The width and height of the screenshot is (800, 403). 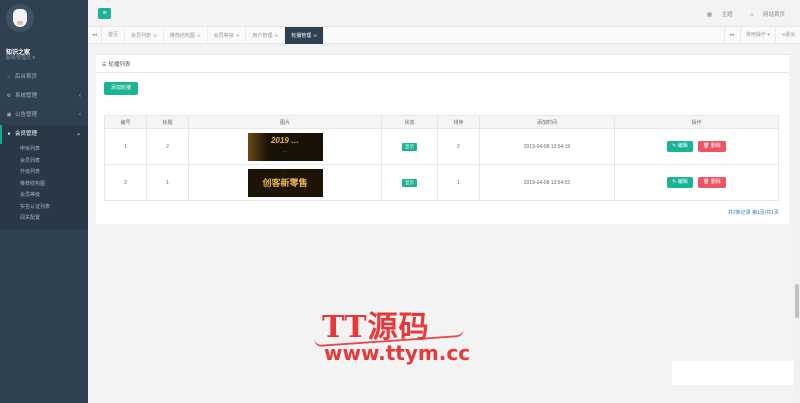 I want to click on logout-label: 退出, so click(x=789, y=35).